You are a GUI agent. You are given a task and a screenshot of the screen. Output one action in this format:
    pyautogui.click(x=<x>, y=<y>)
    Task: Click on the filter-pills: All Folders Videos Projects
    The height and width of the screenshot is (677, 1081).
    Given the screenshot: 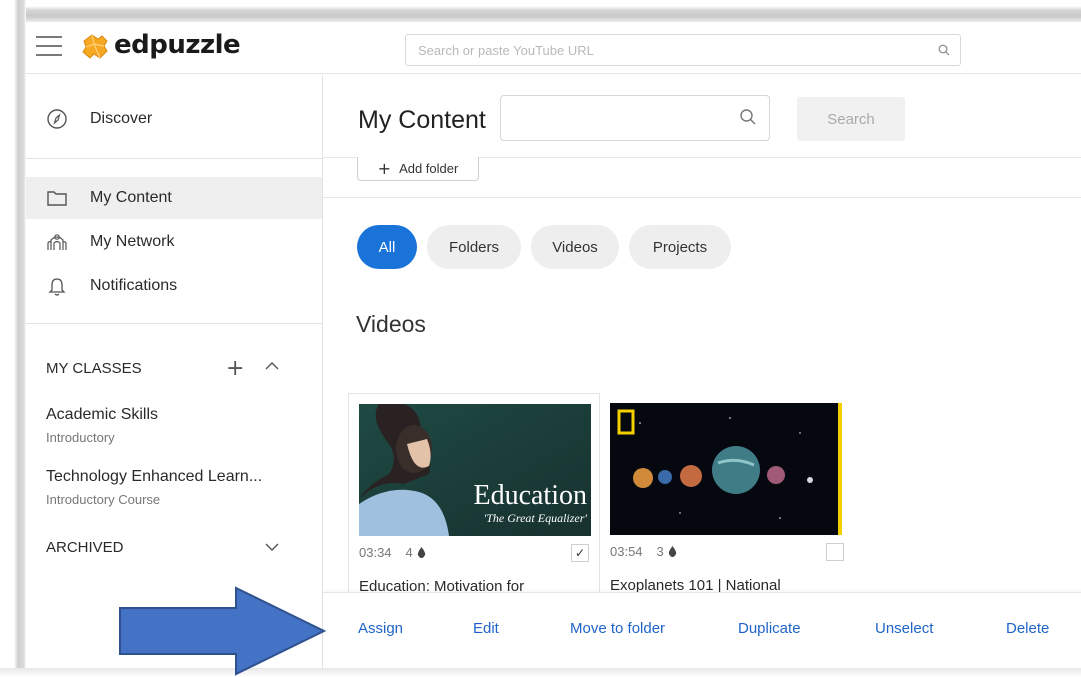 What is the action you would take?
    pyautogui.click(x=549, y=247)
    